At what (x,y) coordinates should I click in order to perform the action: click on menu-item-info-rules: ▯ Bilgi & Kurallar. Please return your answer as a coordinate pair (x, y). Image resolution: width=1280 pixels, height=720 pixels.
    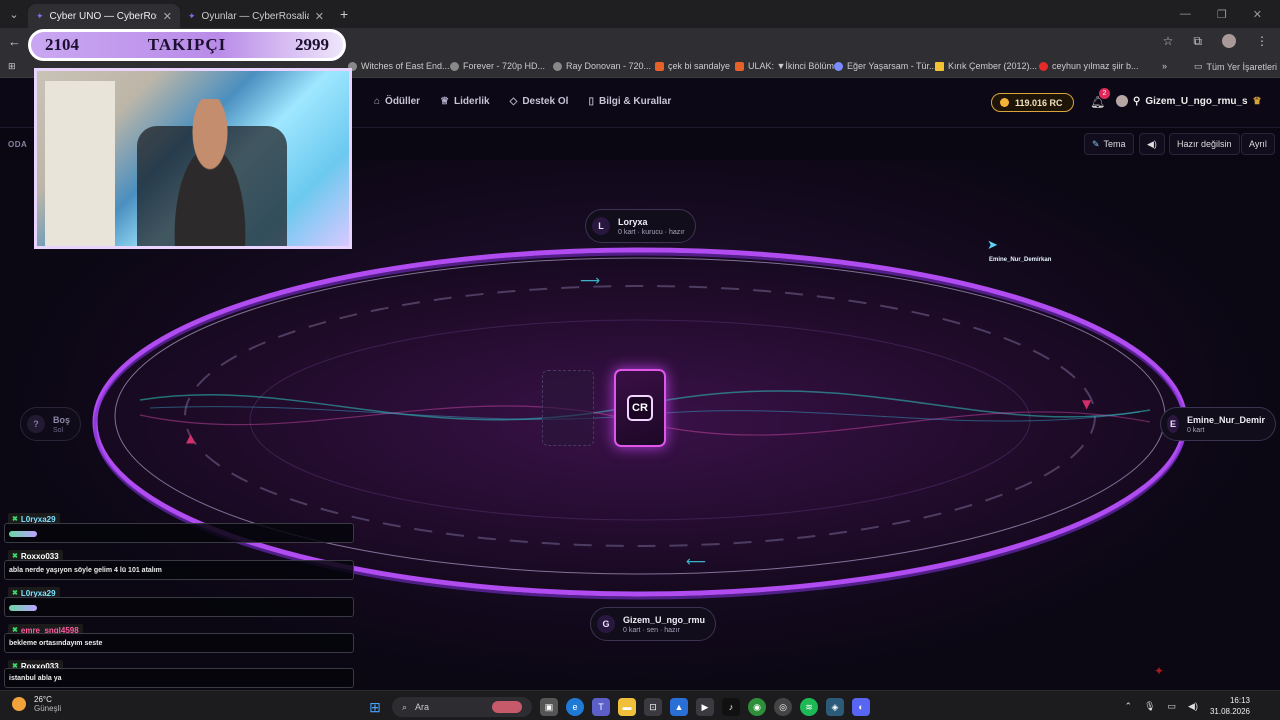
    Looking at the image, I should click on (629, 101).